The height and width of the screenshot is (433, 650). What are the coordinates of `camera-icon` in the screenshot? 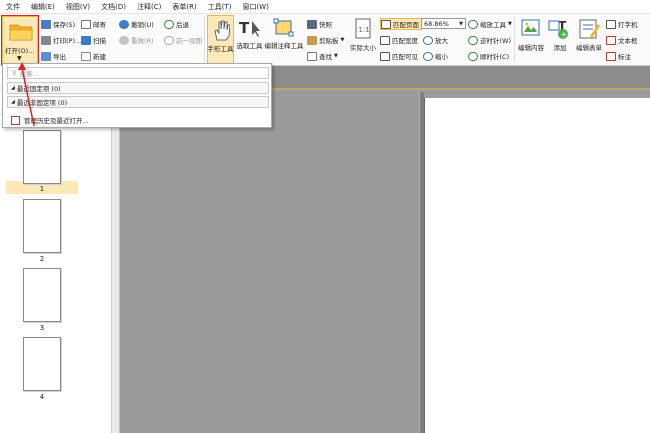 It's located at (312, 24).